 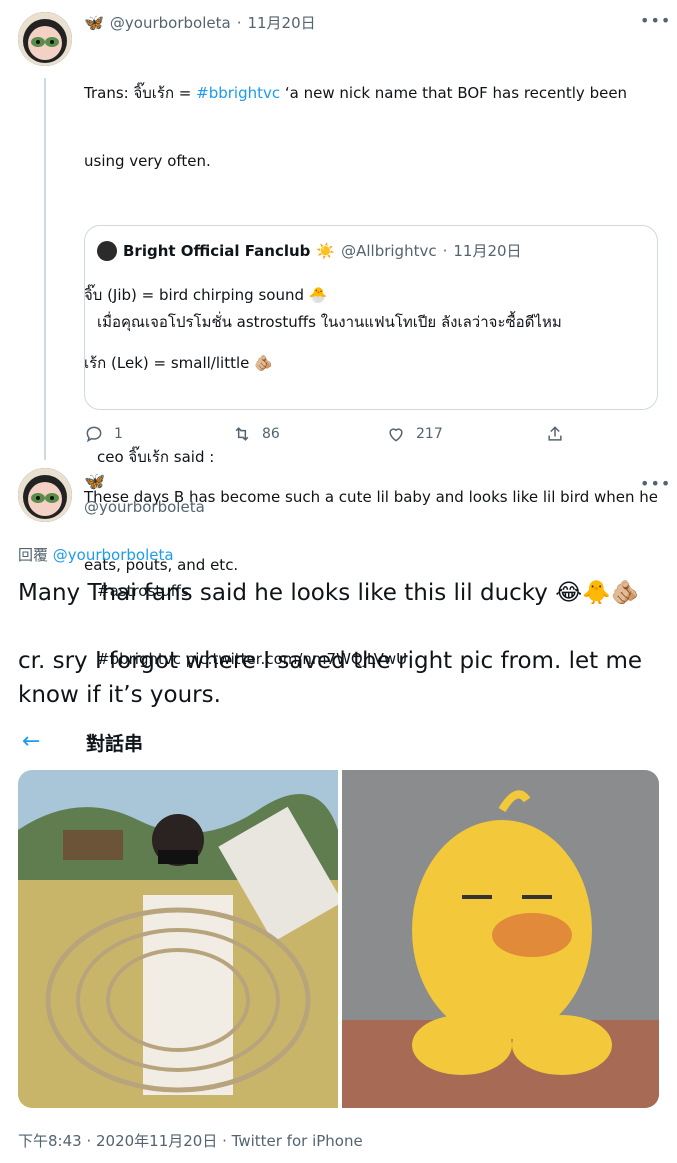 I want to click on thread-line, so click(x=45, y=269).